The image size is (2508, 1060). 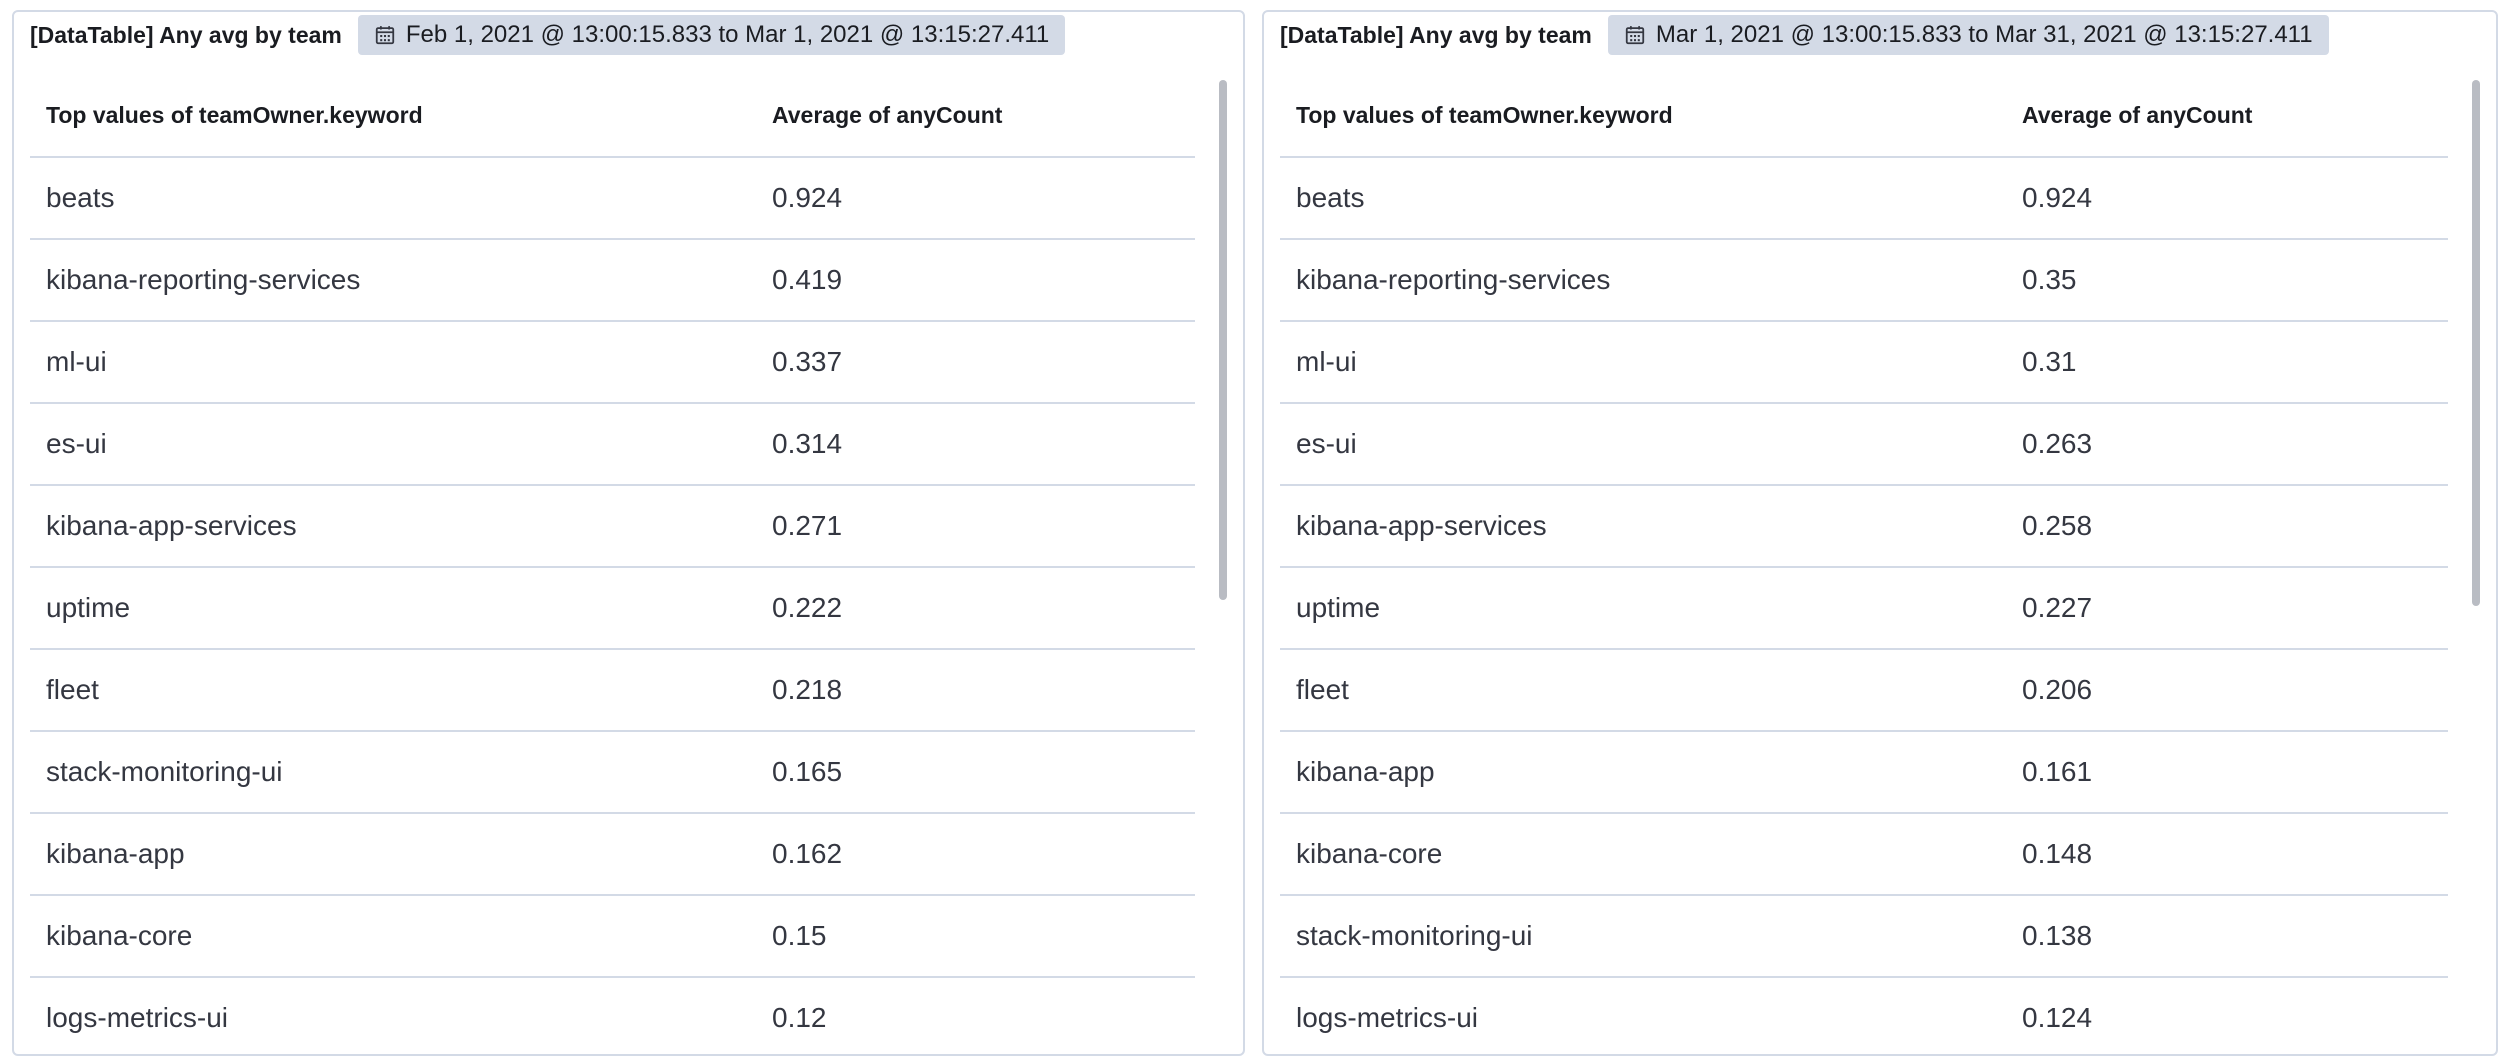 I want to click on table-row: stack-monitoring-ui 0.165, so click(x=612, y=773).